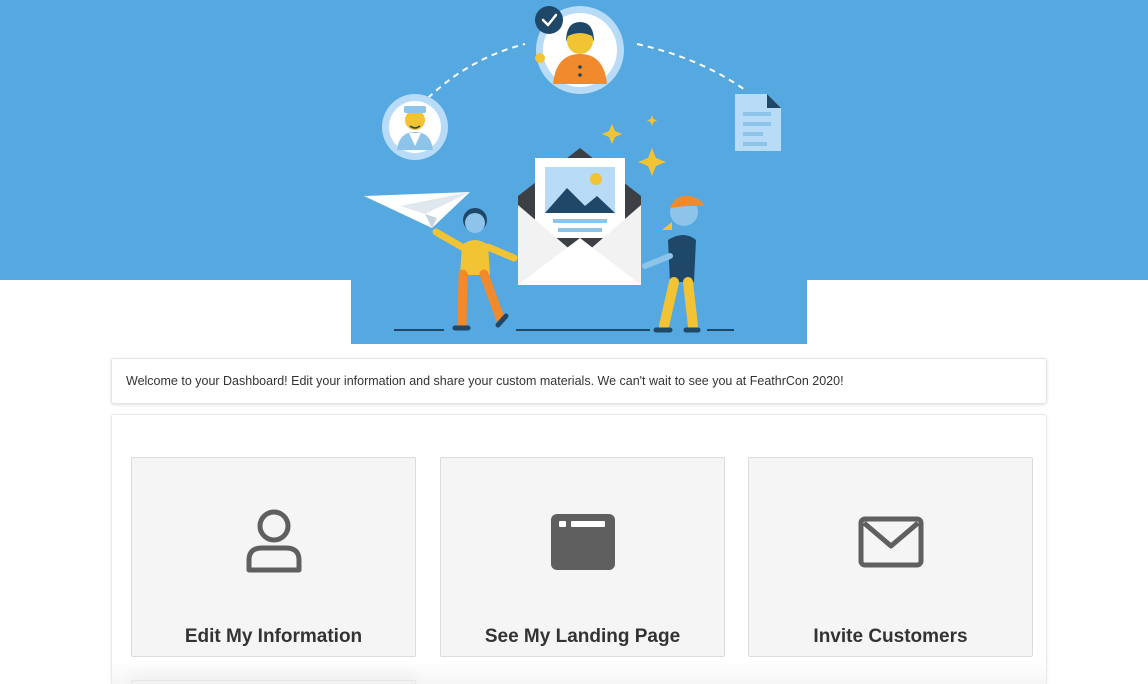 The width and height of the screenshot is (1148, 684). What do you see at coordinates (890, 542) in the screenshot?
I see `envelope-icon` at bounding box center [890, 542].